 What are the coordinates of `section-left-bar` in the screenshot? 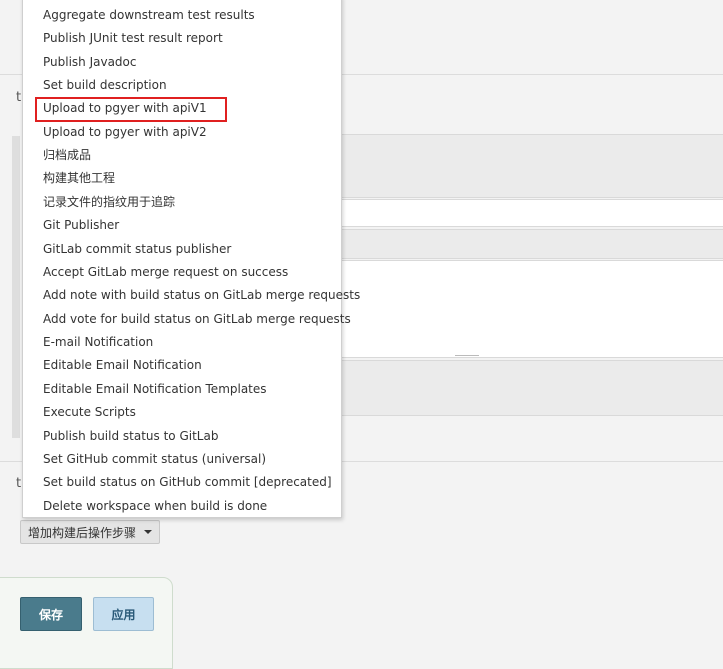 It's located at (16, 287).